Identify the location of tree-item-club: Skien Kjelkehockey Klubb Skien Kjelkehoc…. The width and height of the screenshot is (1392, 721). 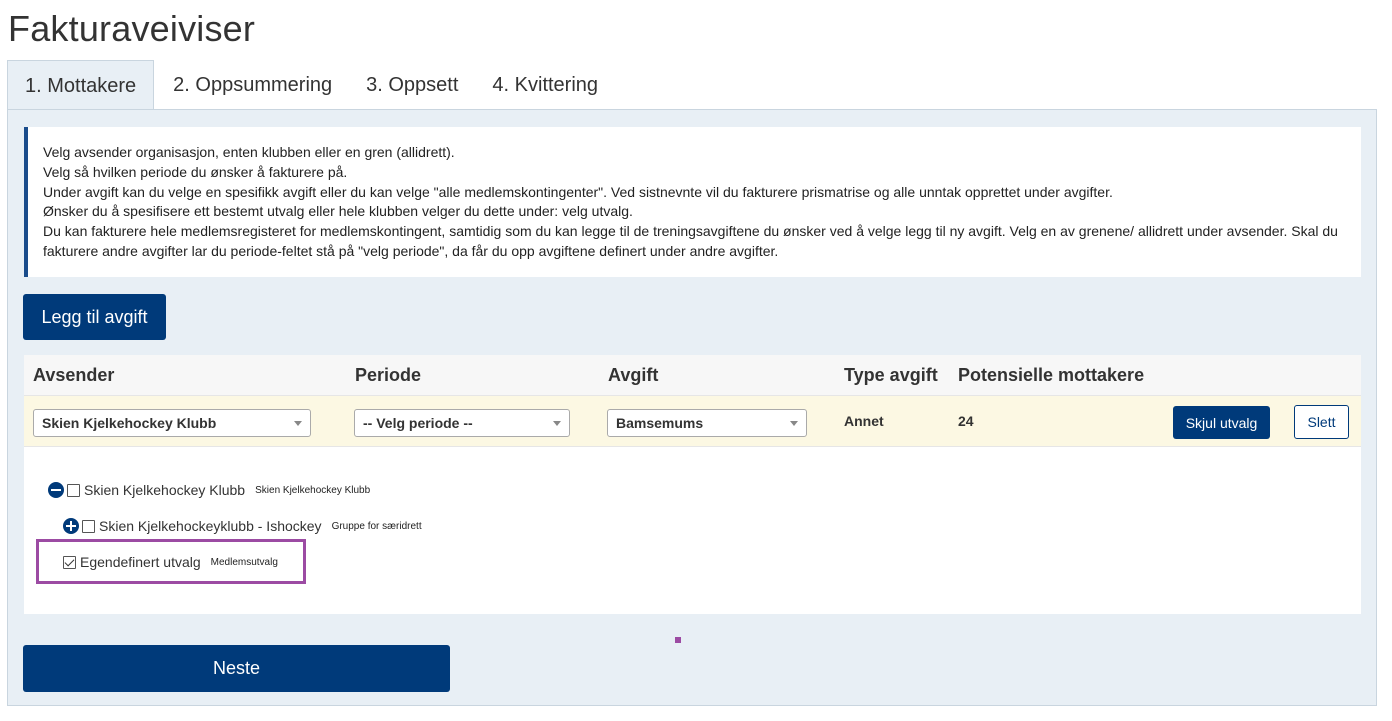
(209, 490).